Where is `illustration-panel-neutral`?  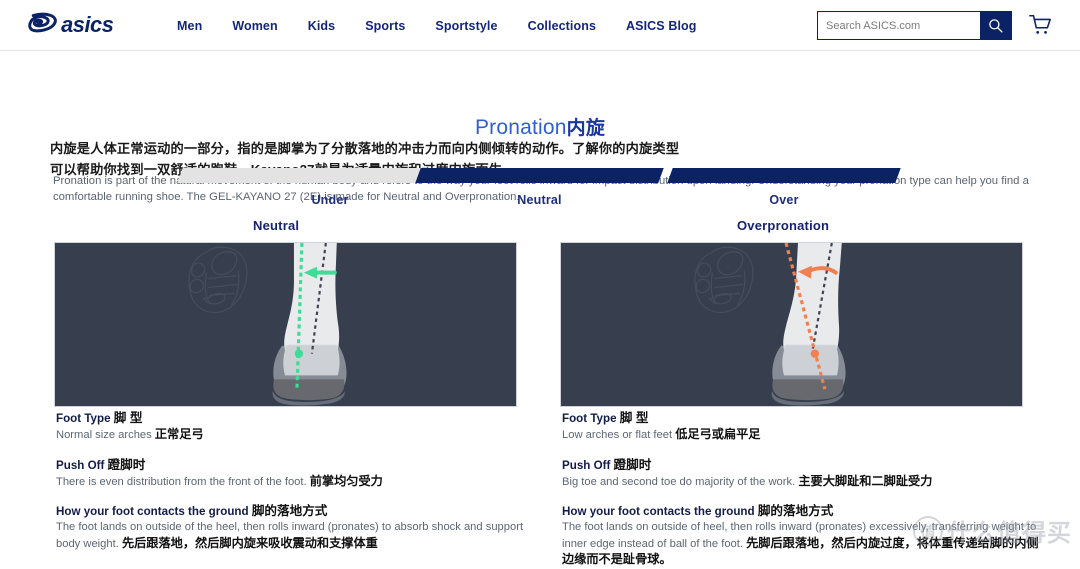
illustration-panel-neutral is located at coordinates (285, 324).